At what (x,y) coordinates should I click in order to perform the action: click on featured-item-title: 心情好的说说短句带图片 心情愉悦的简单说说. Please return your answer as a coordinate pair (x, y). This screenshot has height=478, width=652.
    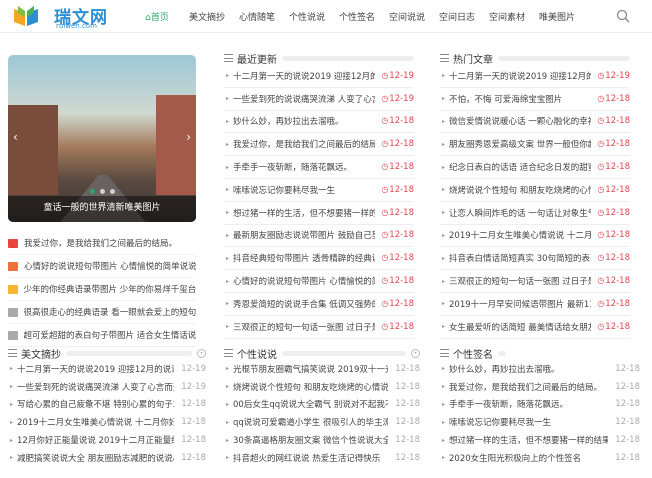
    Looking at the image, I should click on (110, 266).